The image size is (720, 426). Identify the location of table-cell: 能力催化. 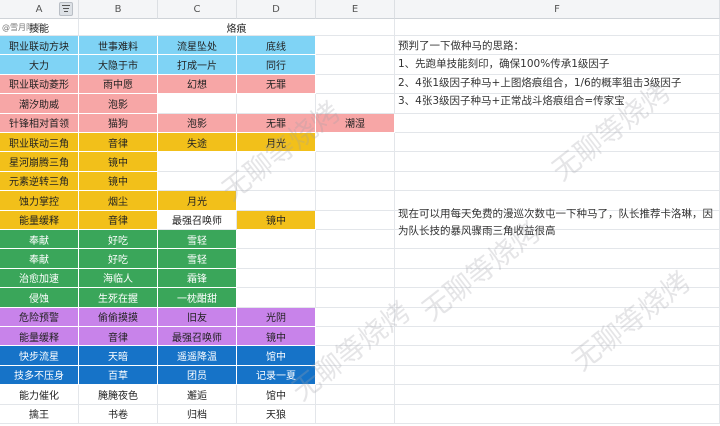
(39, 395).